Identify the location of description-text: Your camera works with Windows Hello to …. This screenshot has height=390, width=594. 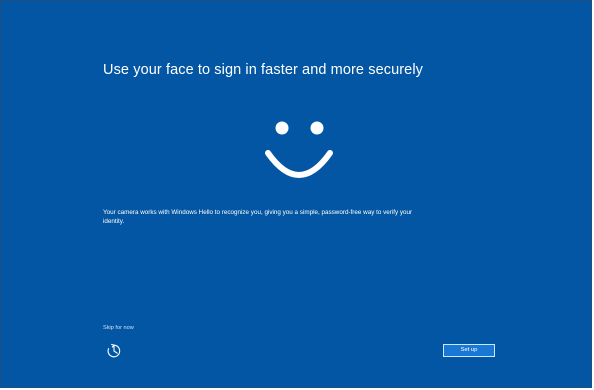
(258, 217).